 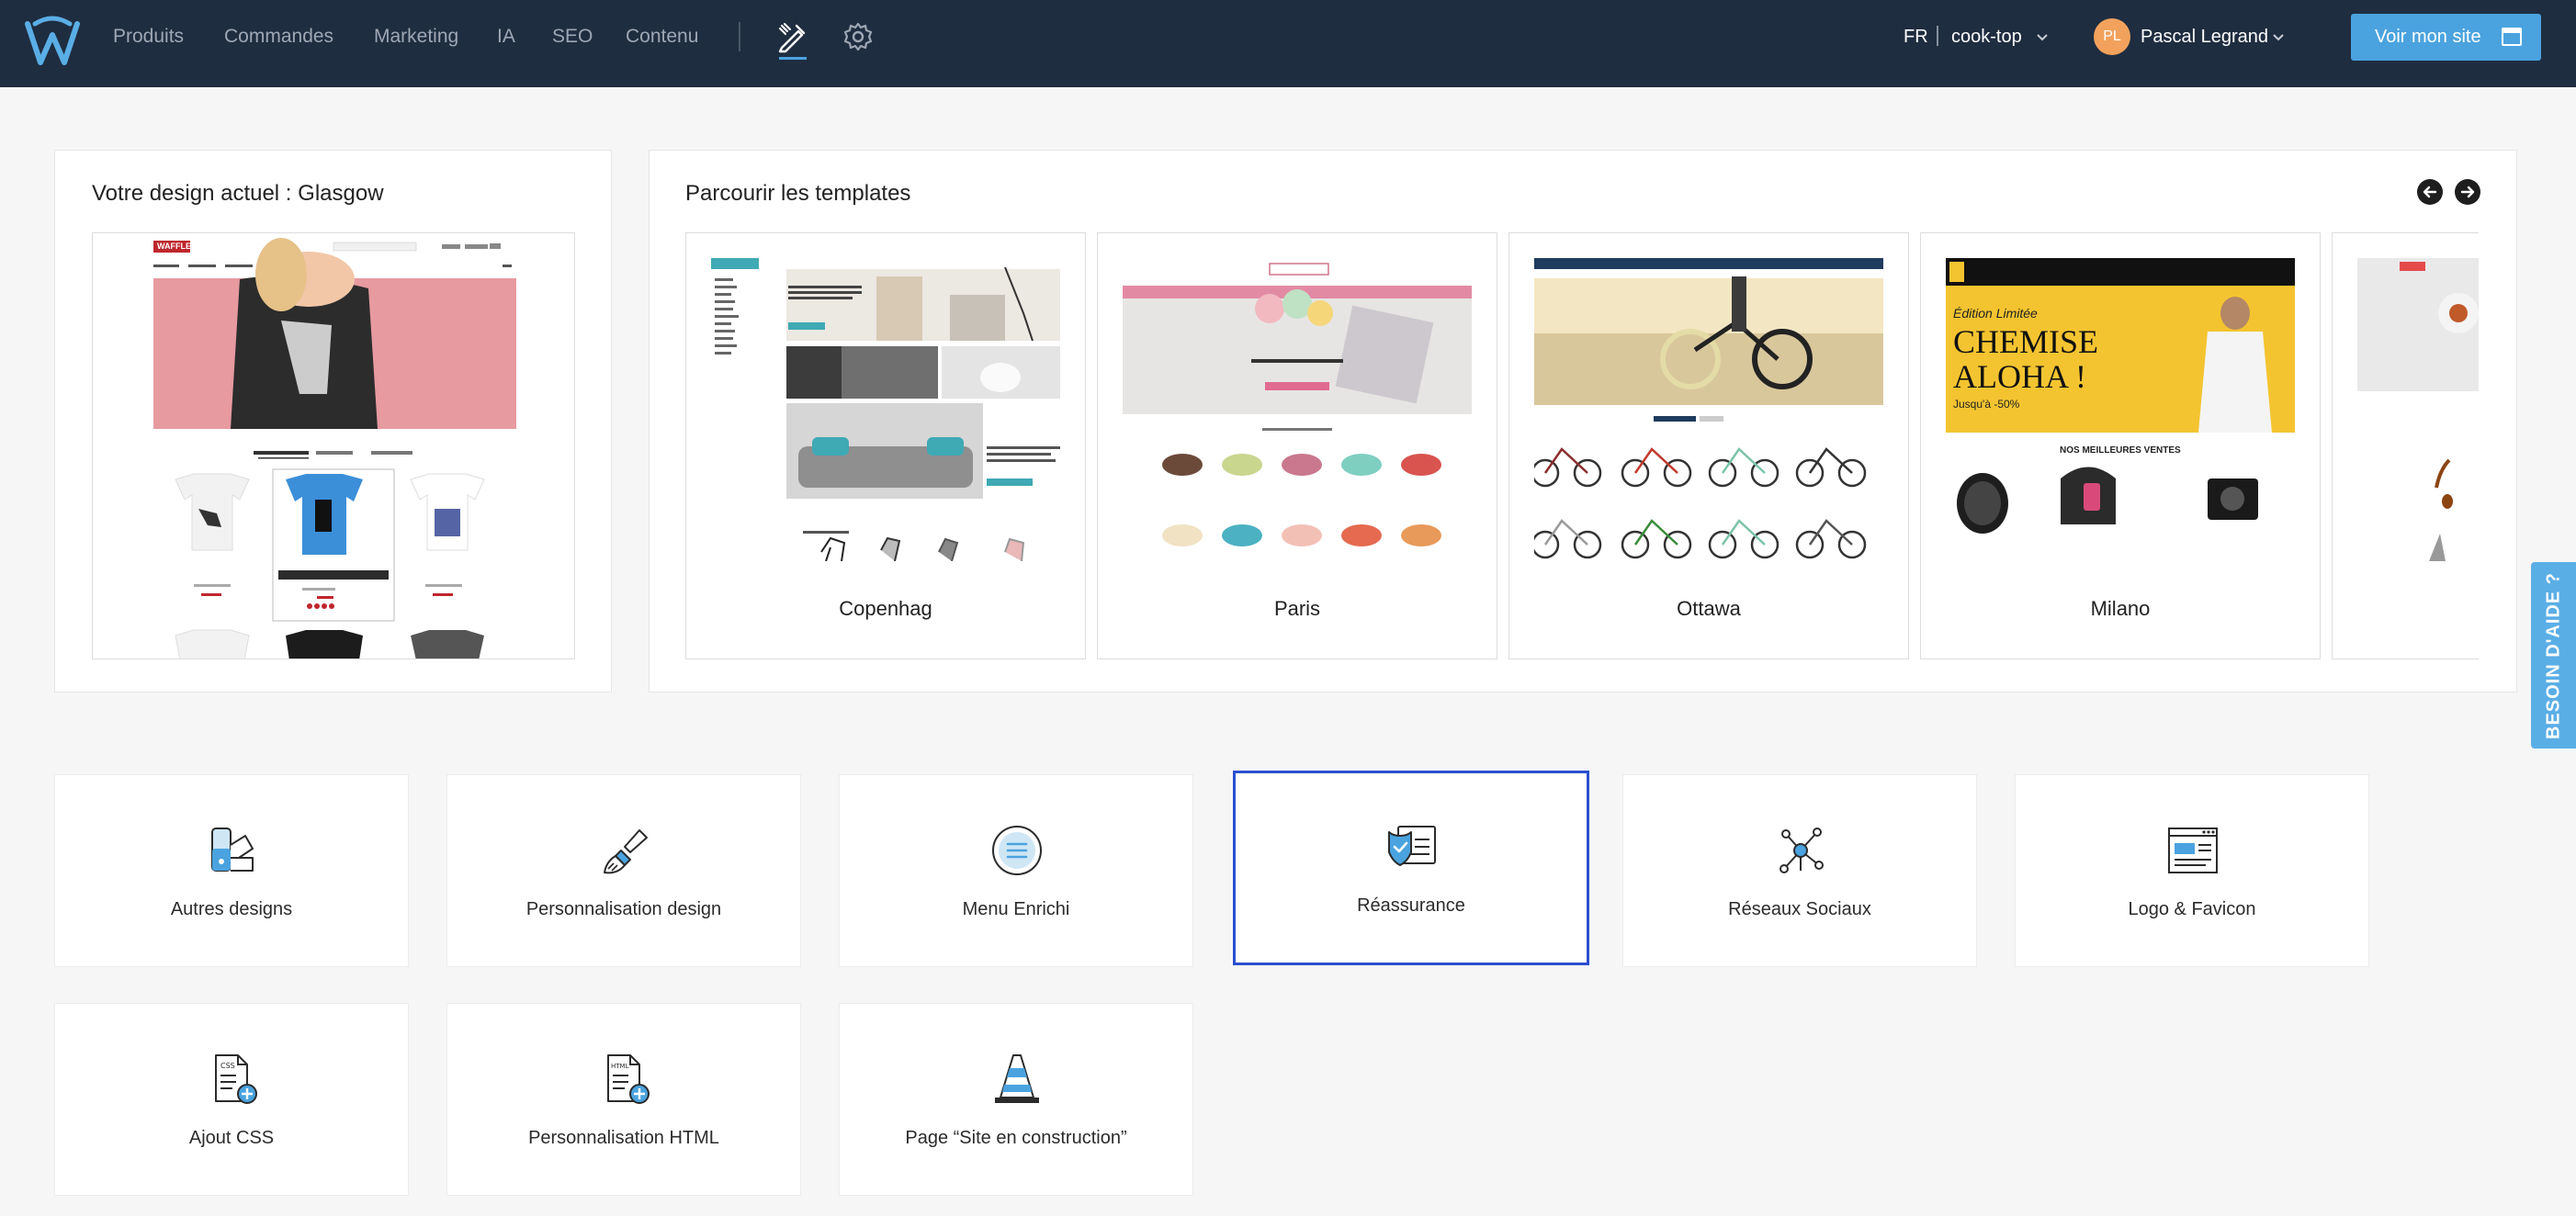 I want to click on svg-text: HTML, so click(x=620, y=1067).